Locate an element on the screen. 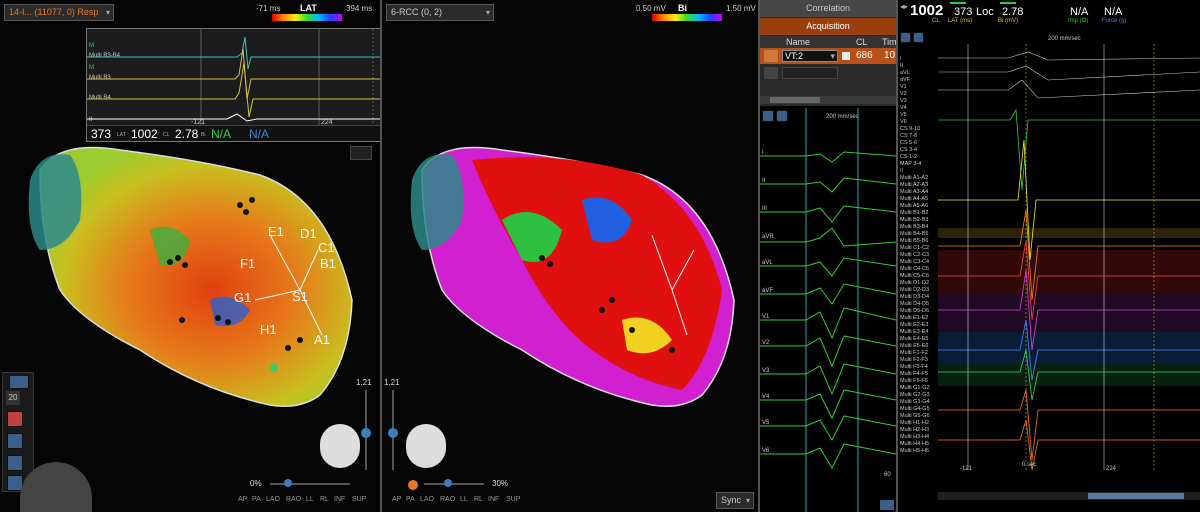 The height and width of the screenshot is (512, 1200). imp-value: N/A is located at coordinates (221, 134).